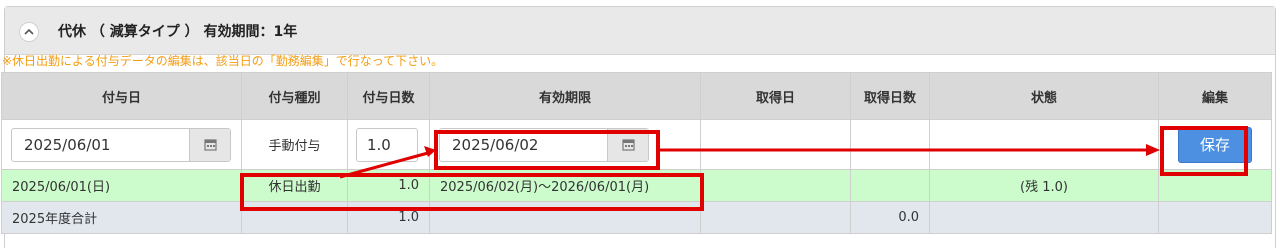  What do you see at coordinates (565, 185) in the screenshot?
I see `row-expiry: 2025/06/02(月)～2026/06/01(月)` at bounding box center [565, 185].